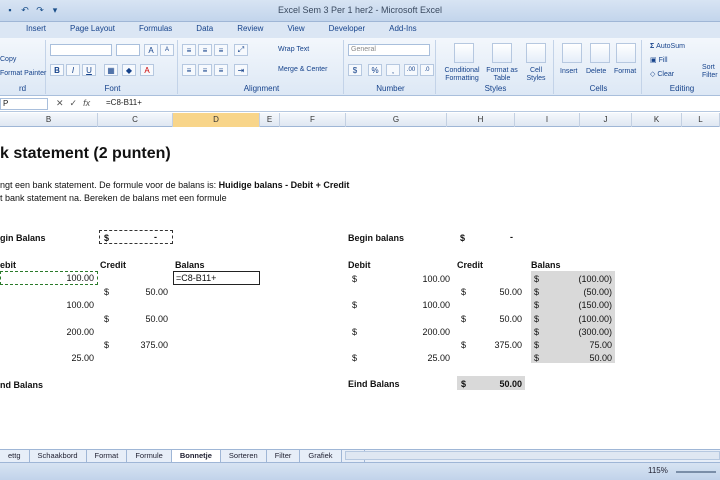 The height and width of the screenshot is (480, 720). I want to click on active-cell-formula: =C8-B11+, so click(196, 278).